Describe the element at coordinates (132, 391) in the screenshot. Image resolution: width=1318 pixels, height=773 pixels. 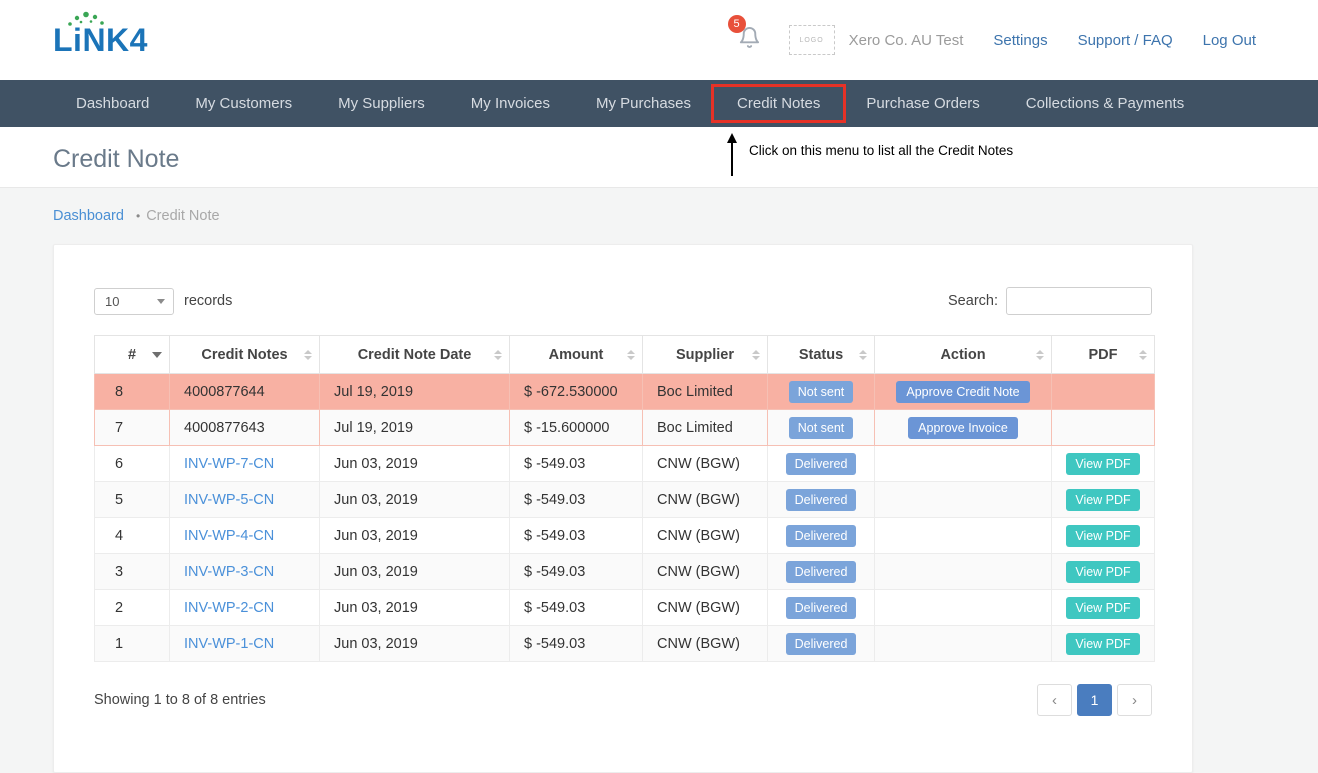
I see `cell-num: 8` at that location.